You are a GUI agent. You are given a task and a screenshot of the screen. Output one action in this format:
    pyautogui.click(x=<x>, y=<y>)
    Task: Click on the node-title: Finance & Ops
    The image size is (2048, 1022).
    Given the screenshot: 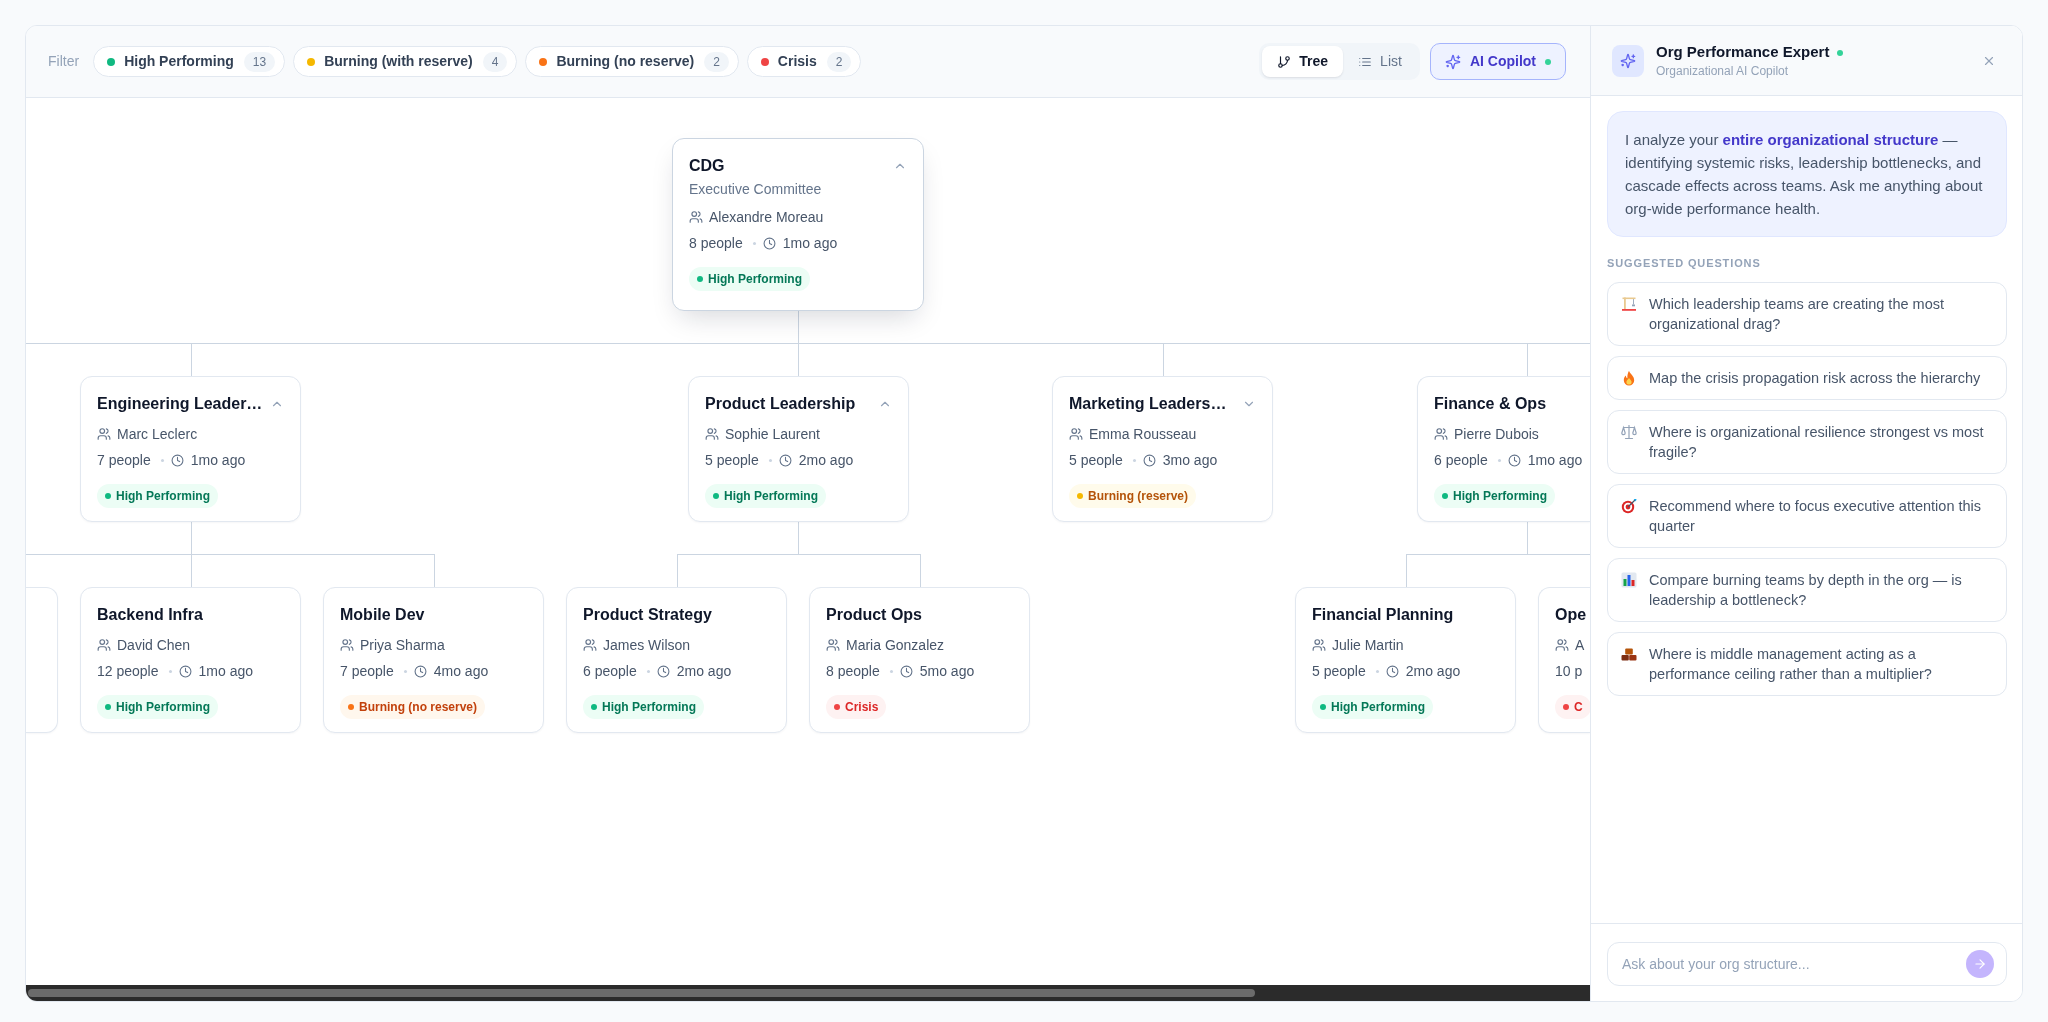 What is the action you would take?
    pyautogui.click(x=1490, y=404)
    